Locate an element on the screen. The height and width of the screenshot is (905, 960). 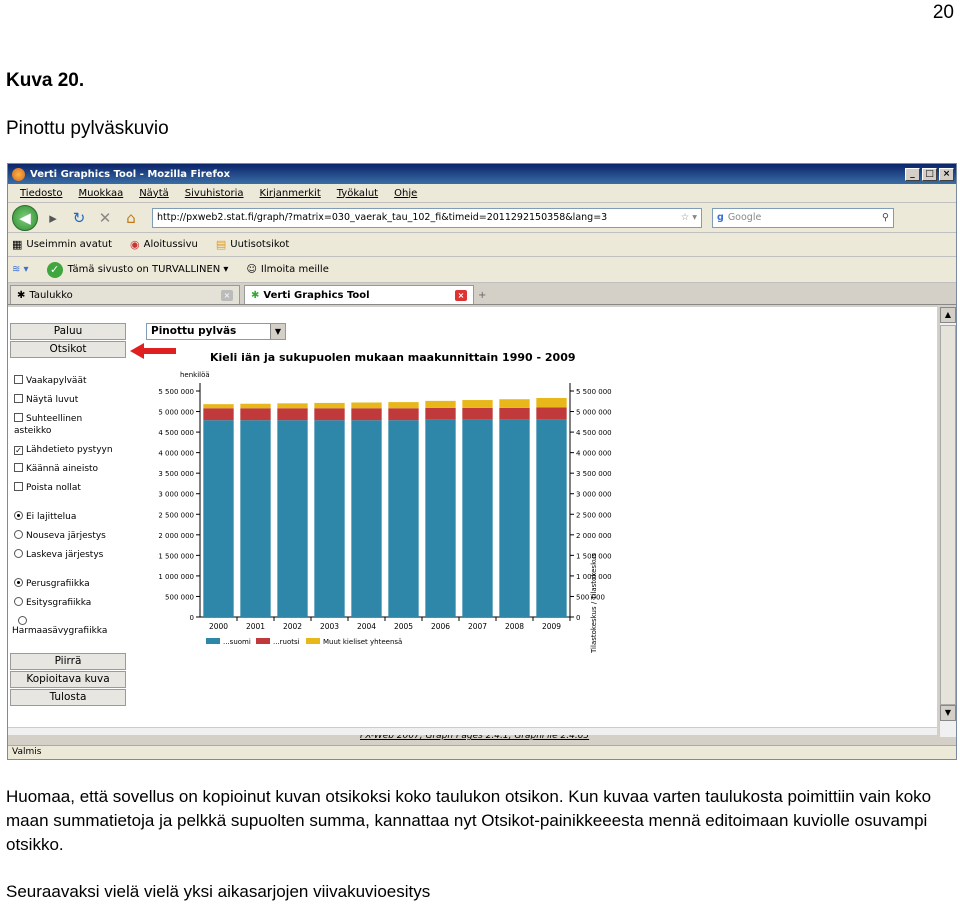
paluu-button: Paluu is located at coordinates (68, 331).